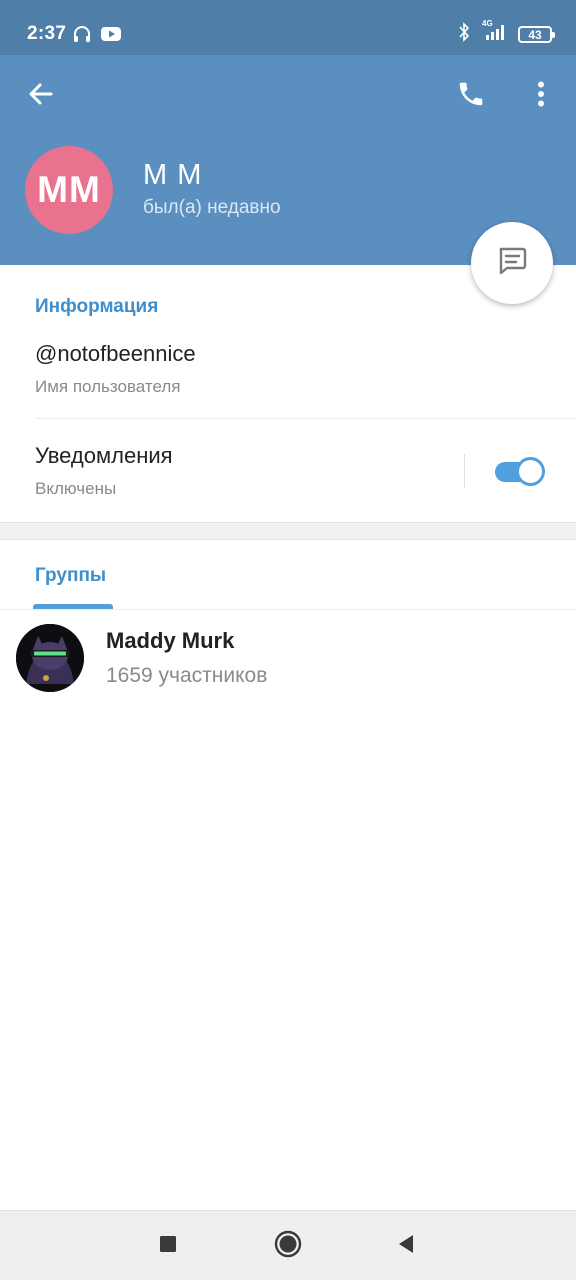  Describe the element at coordinates (288, 27) in the screenshot. I see `status-bar: 2:37 4G 43` at that location.